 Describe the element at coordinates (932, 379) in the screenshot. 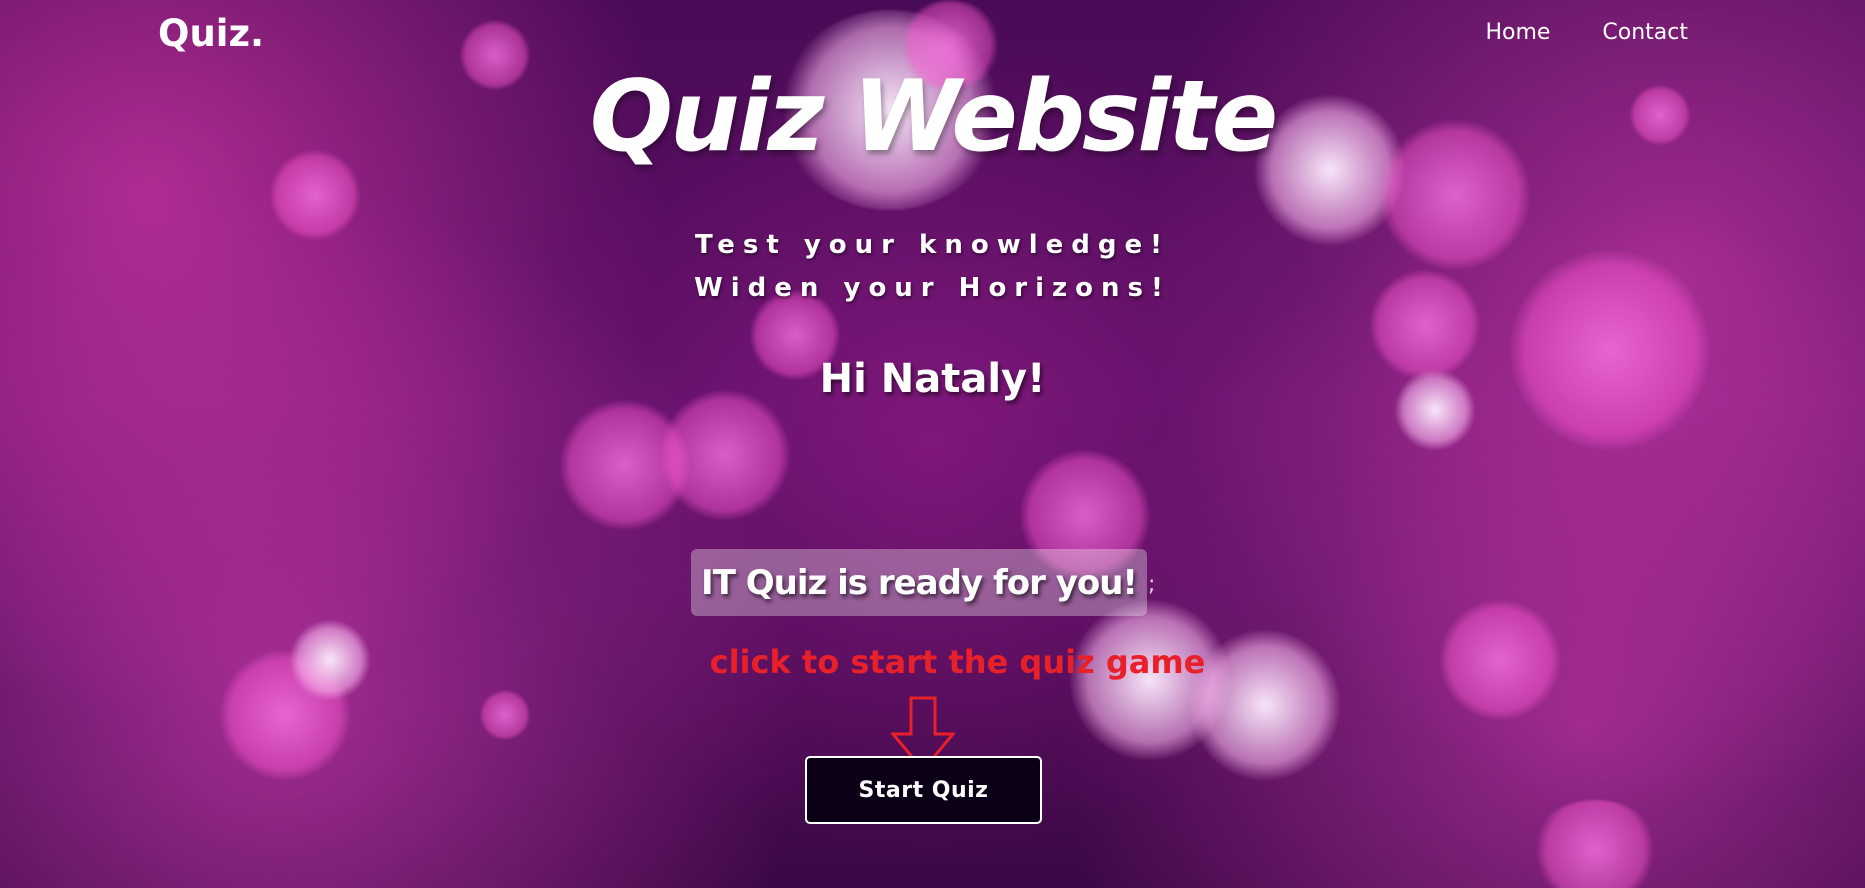

I see `user-greeting: Hi Nataly!` at that location.